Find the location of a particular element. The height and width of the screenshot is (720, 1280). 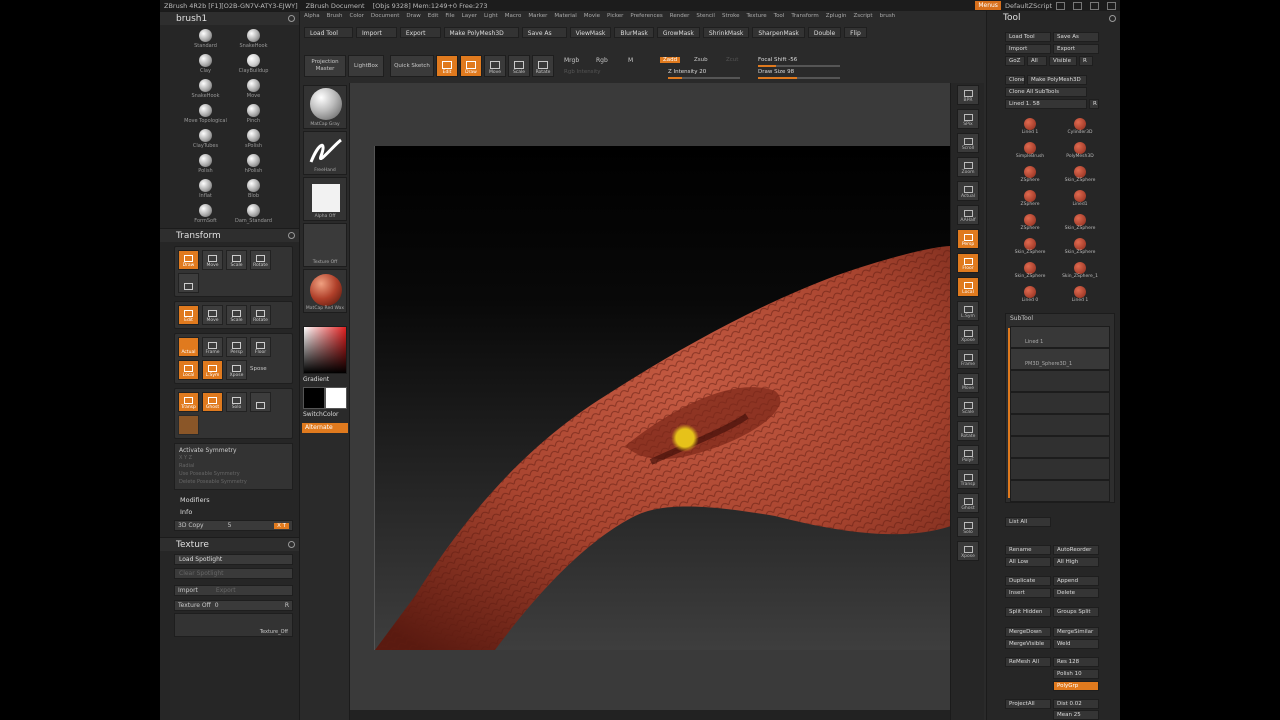

subtool-item is located at coordinates (1060, 381).